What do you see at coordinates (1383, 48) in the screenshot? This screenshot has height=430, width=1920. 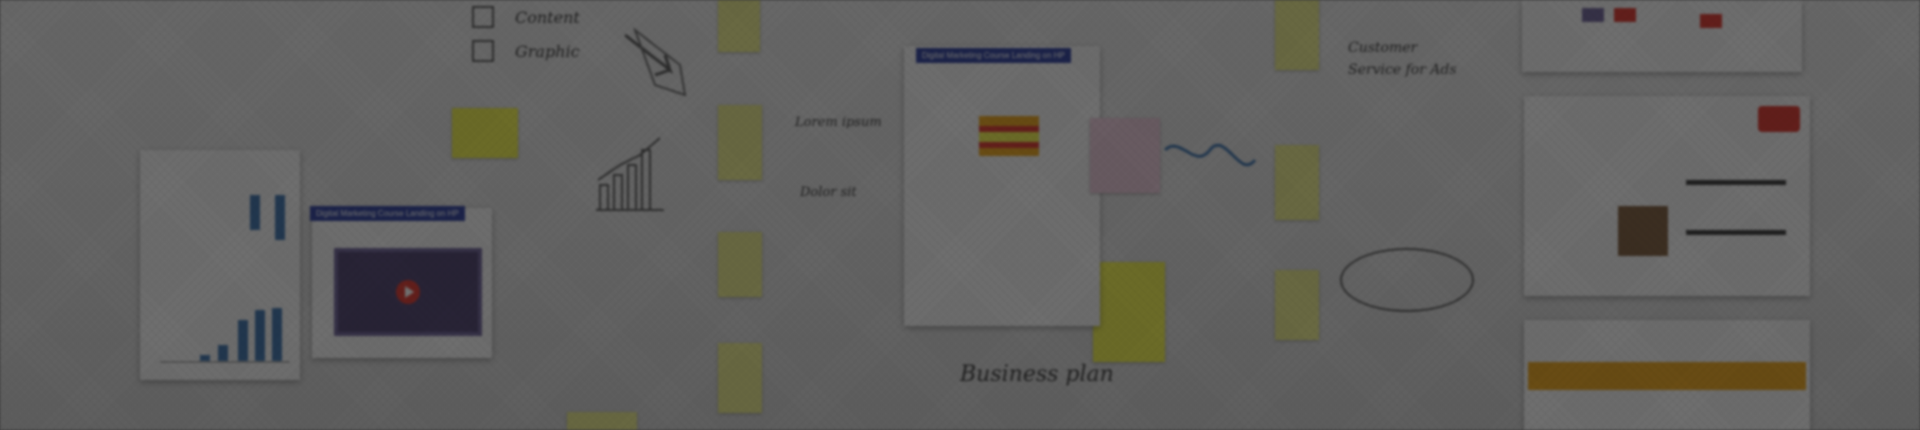 I see `handwriting-note-1: Customer` at bounding box center [1383, 48].